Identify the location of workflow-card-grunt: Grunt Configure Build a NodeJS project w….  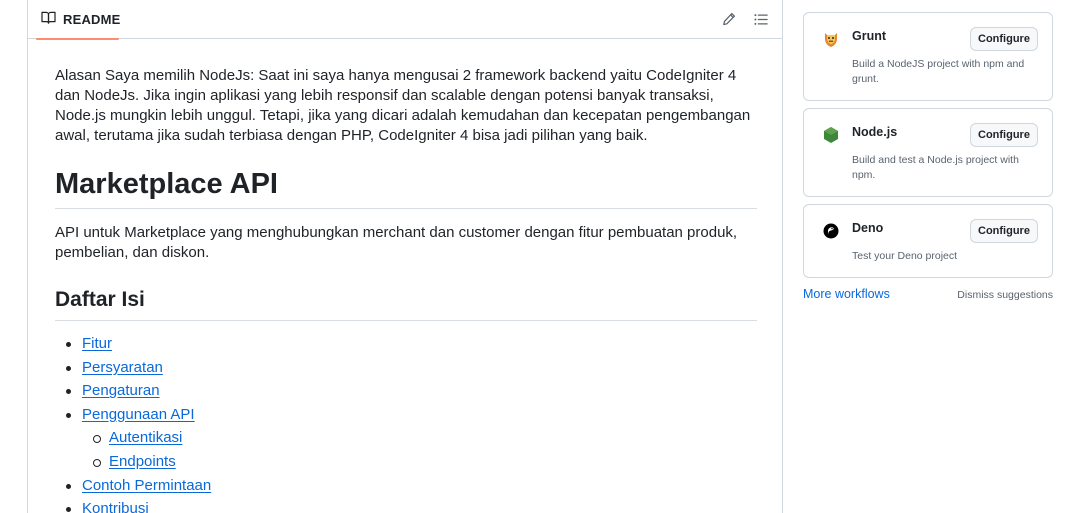
(928, 56).